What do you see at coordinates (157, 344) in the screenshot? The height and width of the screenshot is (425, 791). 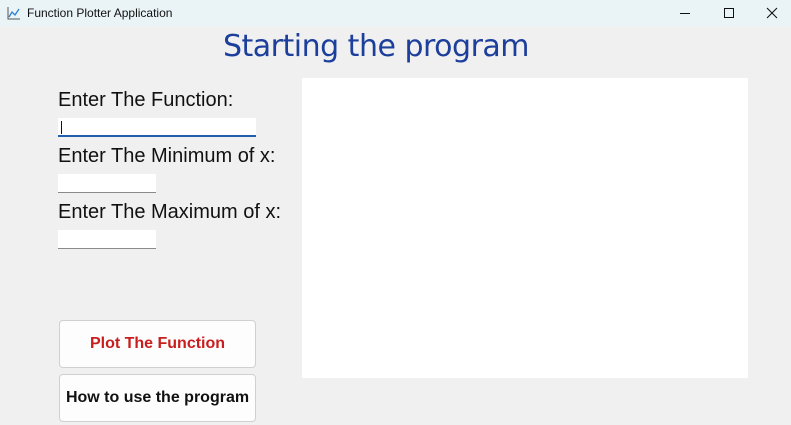 I see `plot-function-button: Plot The Function` at bounding box center [157, 344].